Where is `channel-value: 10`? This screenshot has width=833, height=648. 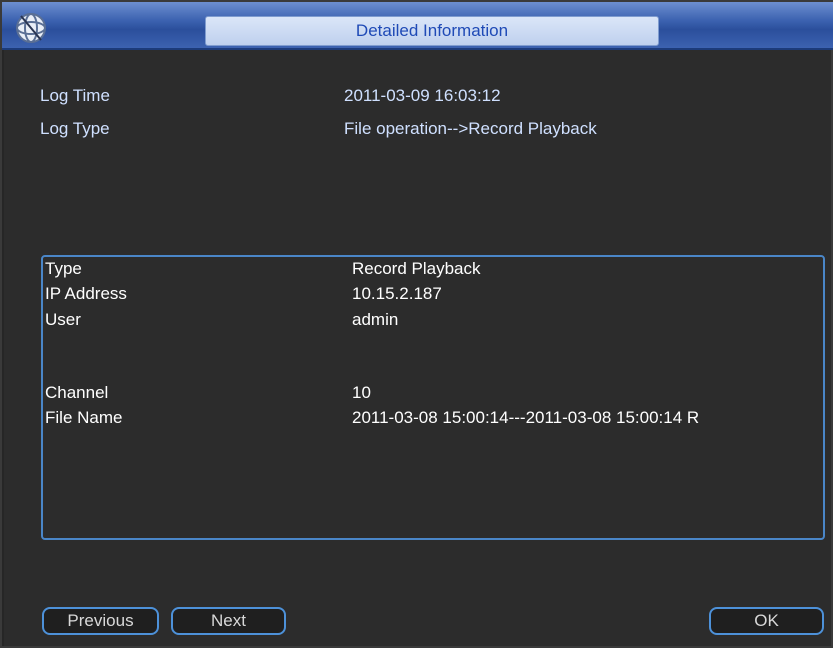
channel-value: 10 is located at coordinates (361, 392).